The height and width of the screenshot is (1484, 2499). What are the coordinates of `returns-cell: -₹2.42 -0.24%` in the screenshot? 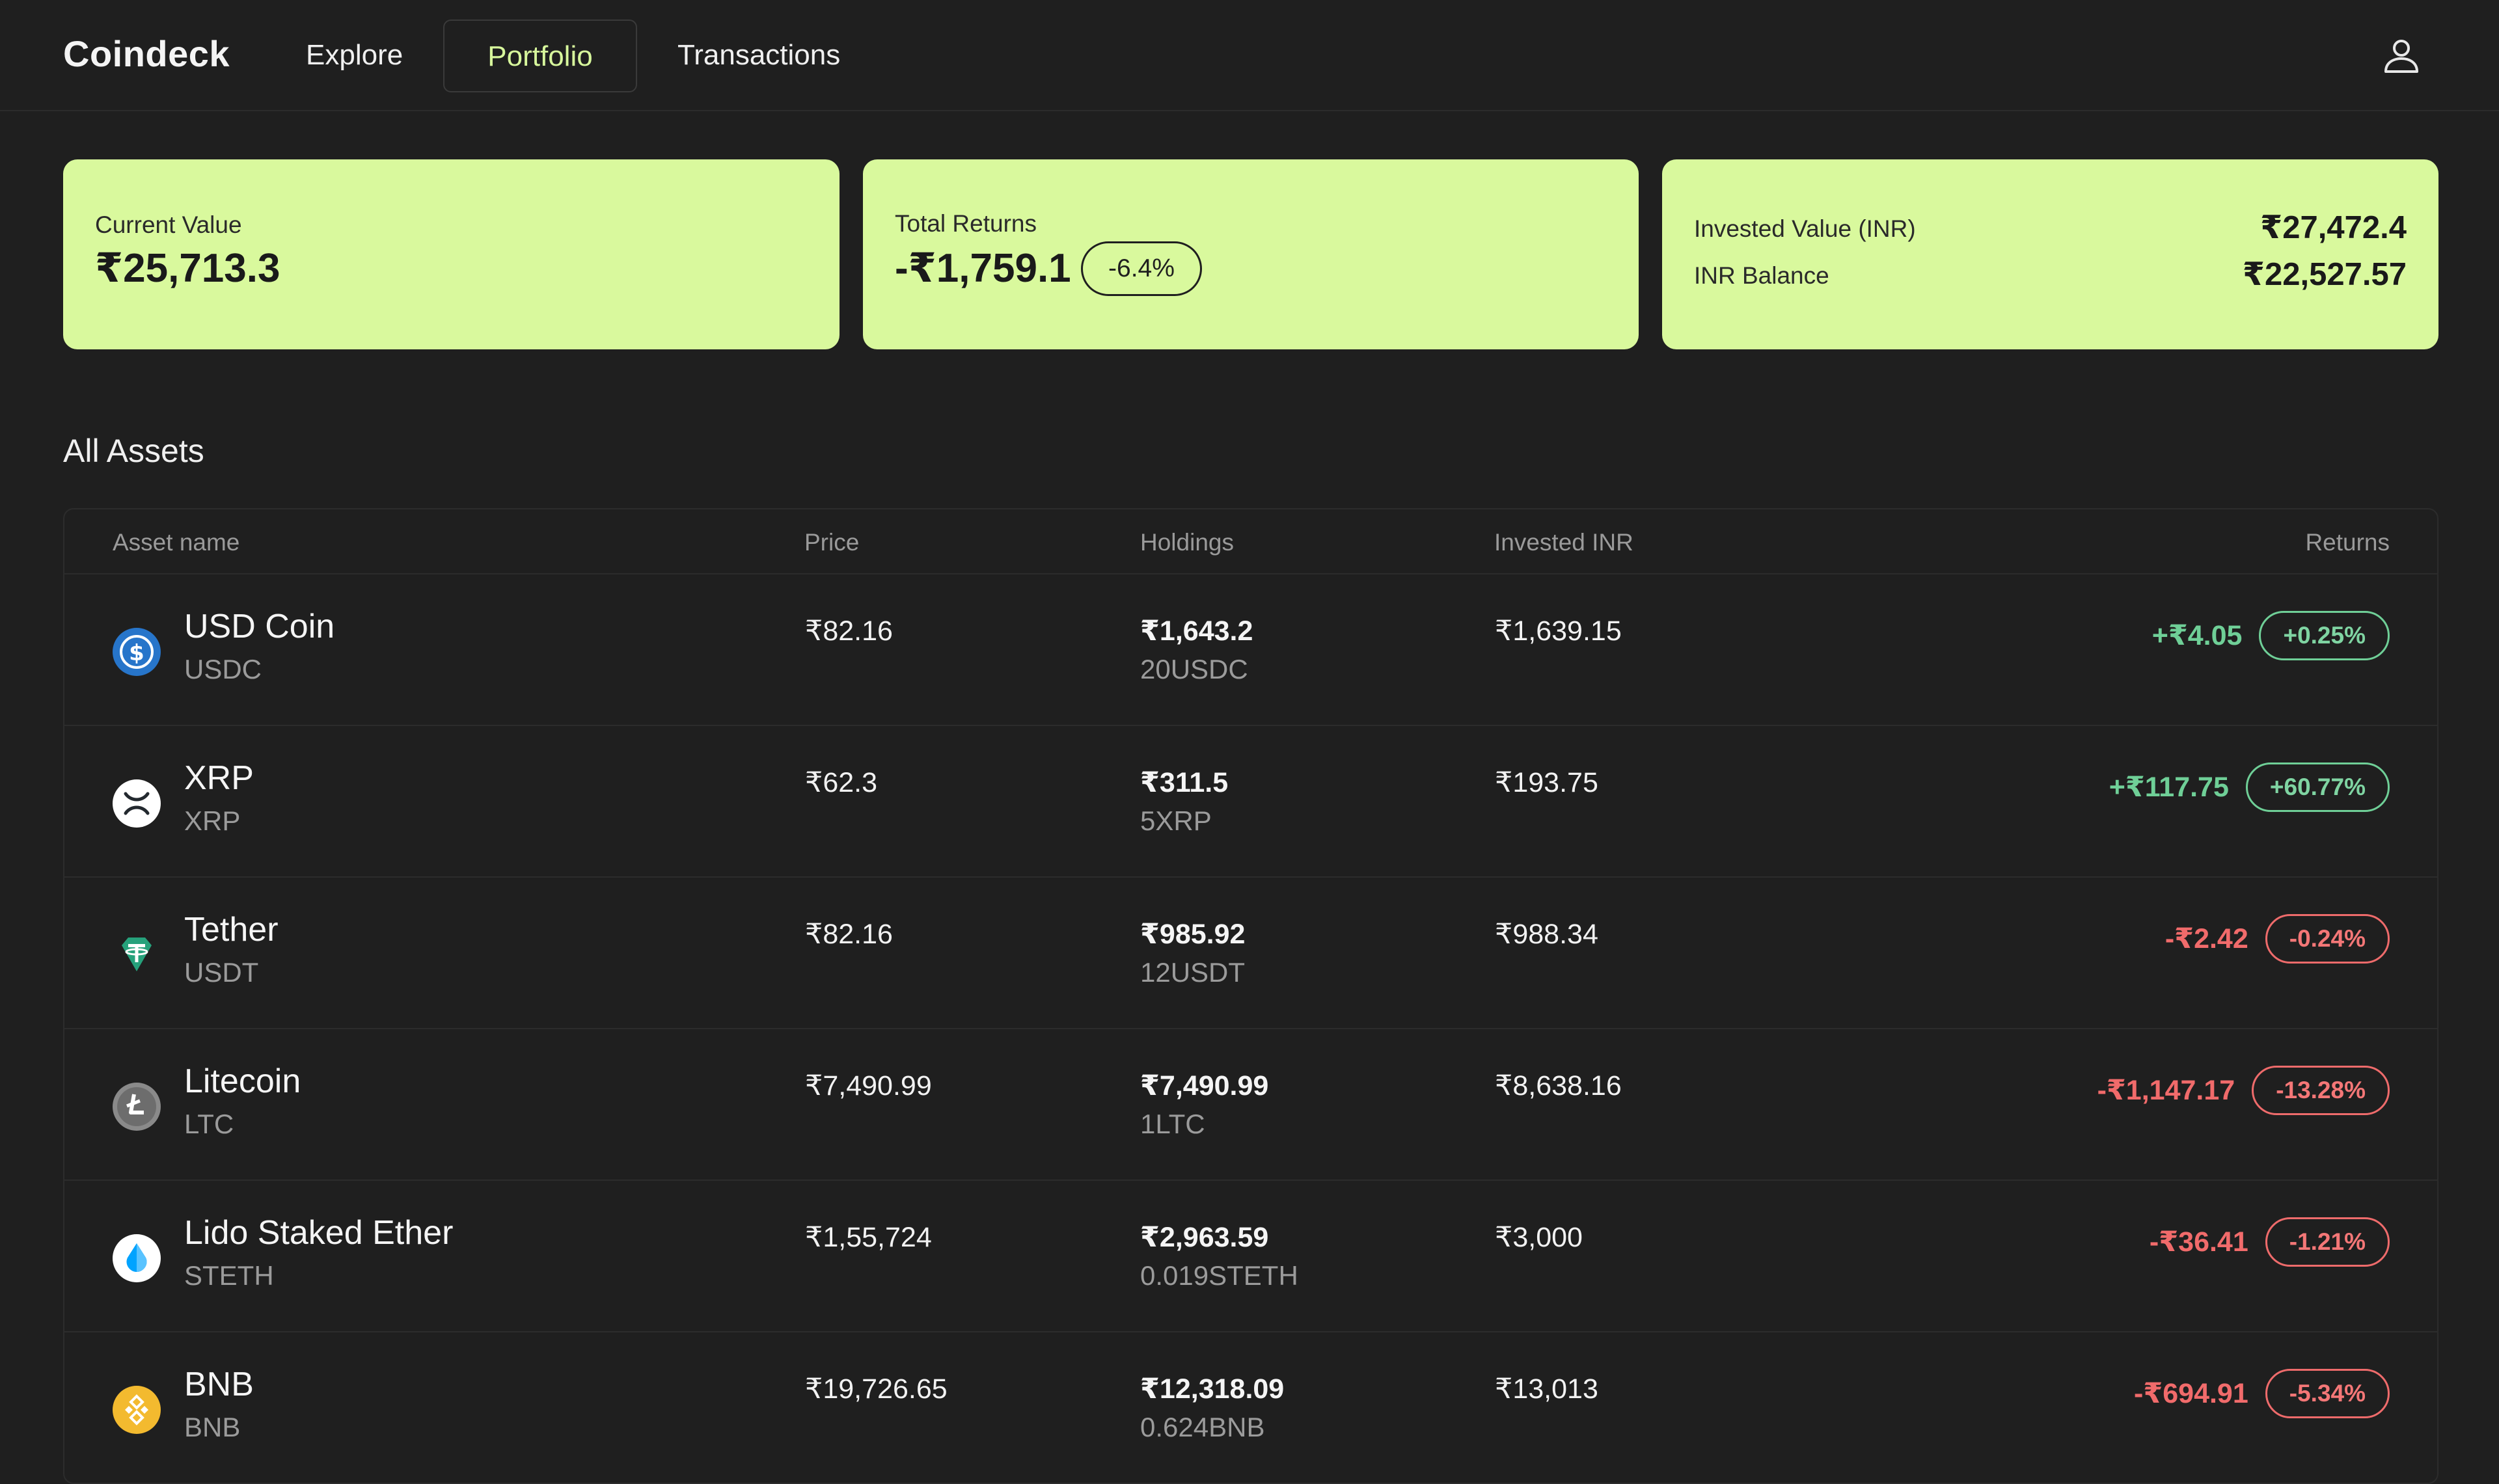 It's located at (2277, 939).